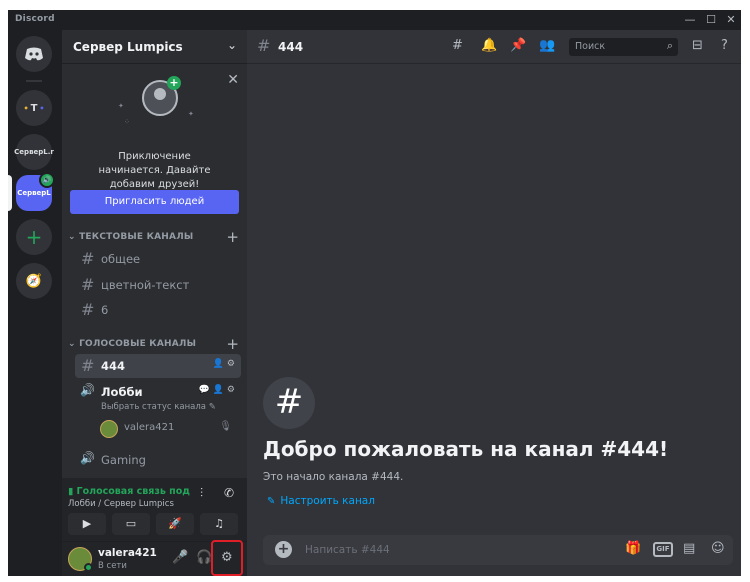 This screenshot has height=582, width=750. What do you see at coordinates (669, 45) in the screenshot?
I see `search-icon: ⌕` at bounding box center [669, 45].